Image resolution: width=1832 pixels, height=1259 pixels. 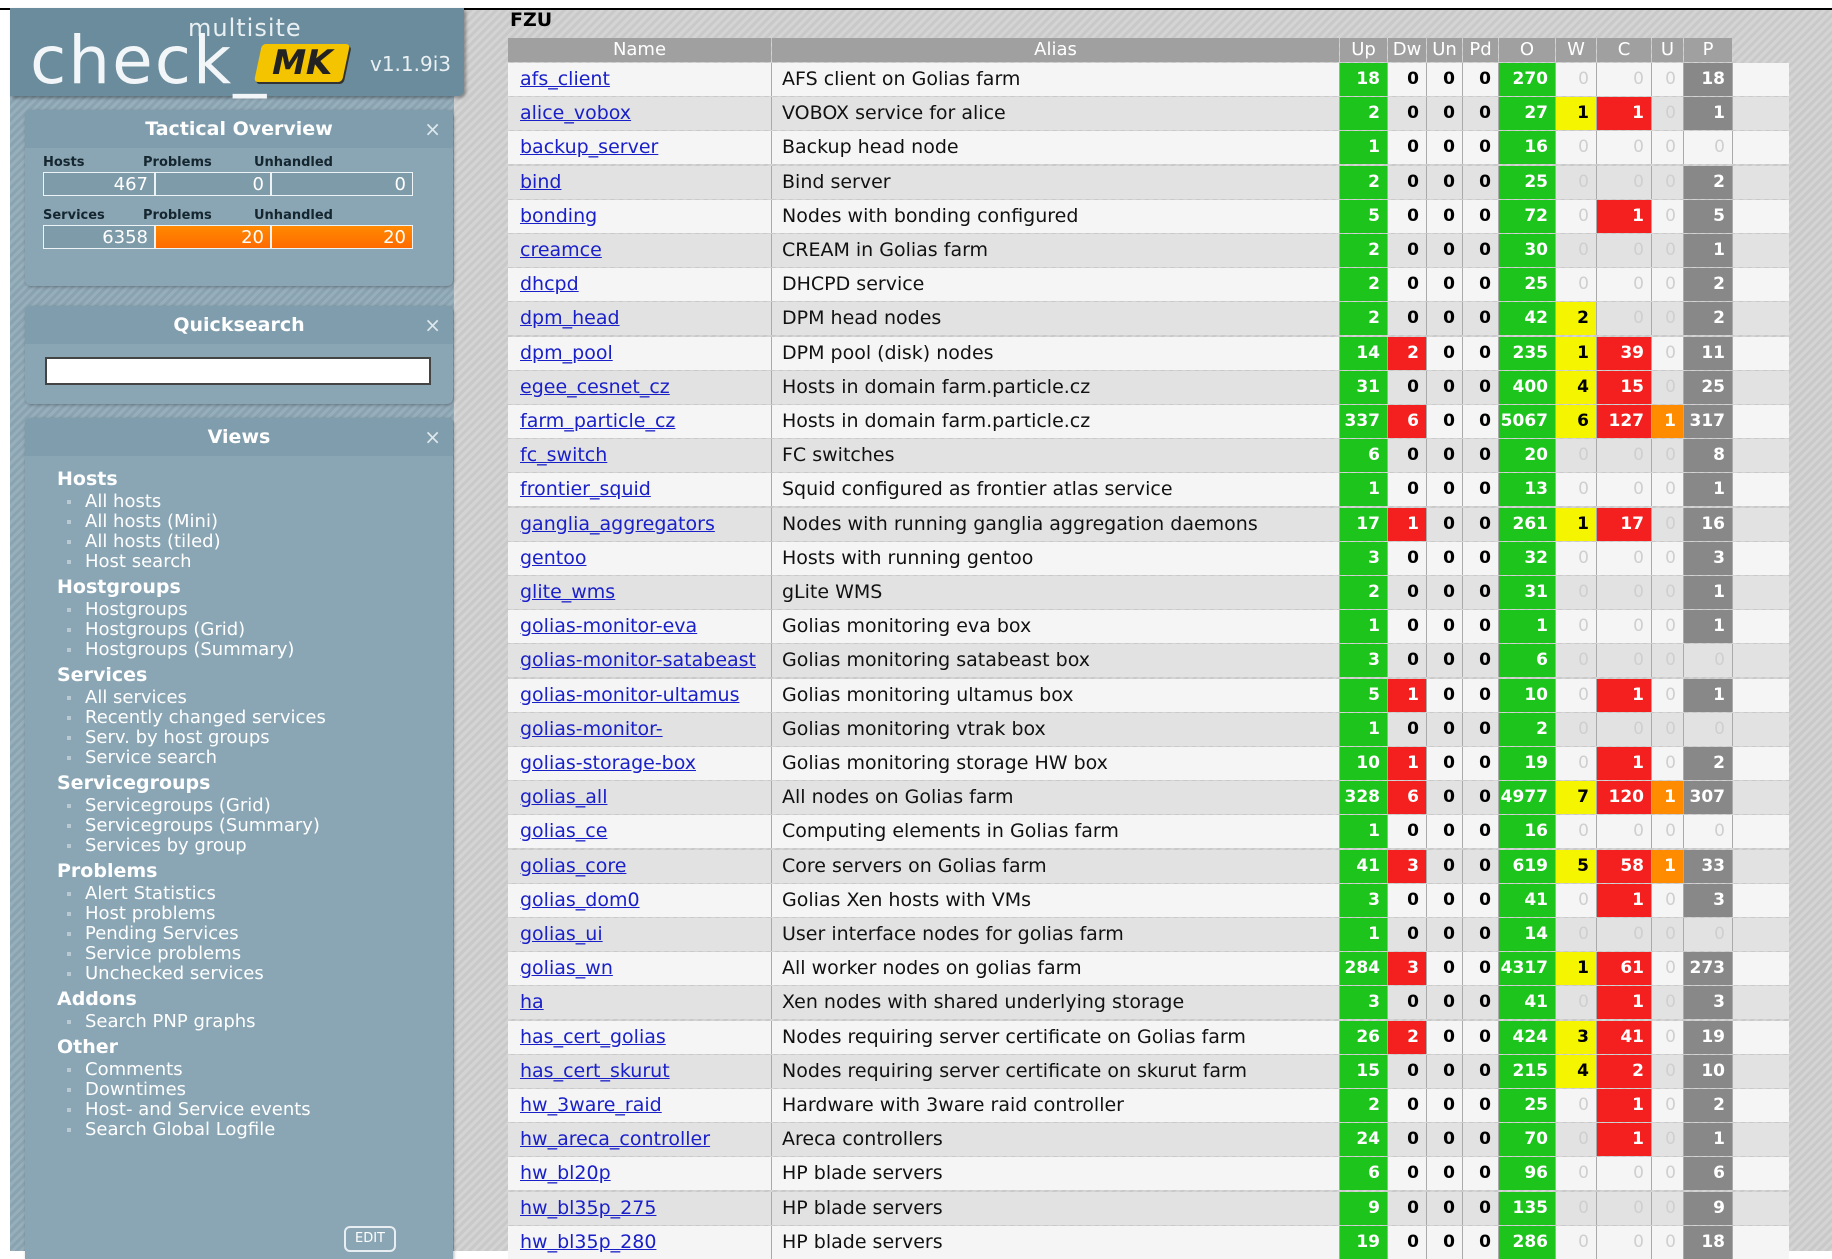 I want to click on edit-button: EDIT, so click(x=370, y=1239).